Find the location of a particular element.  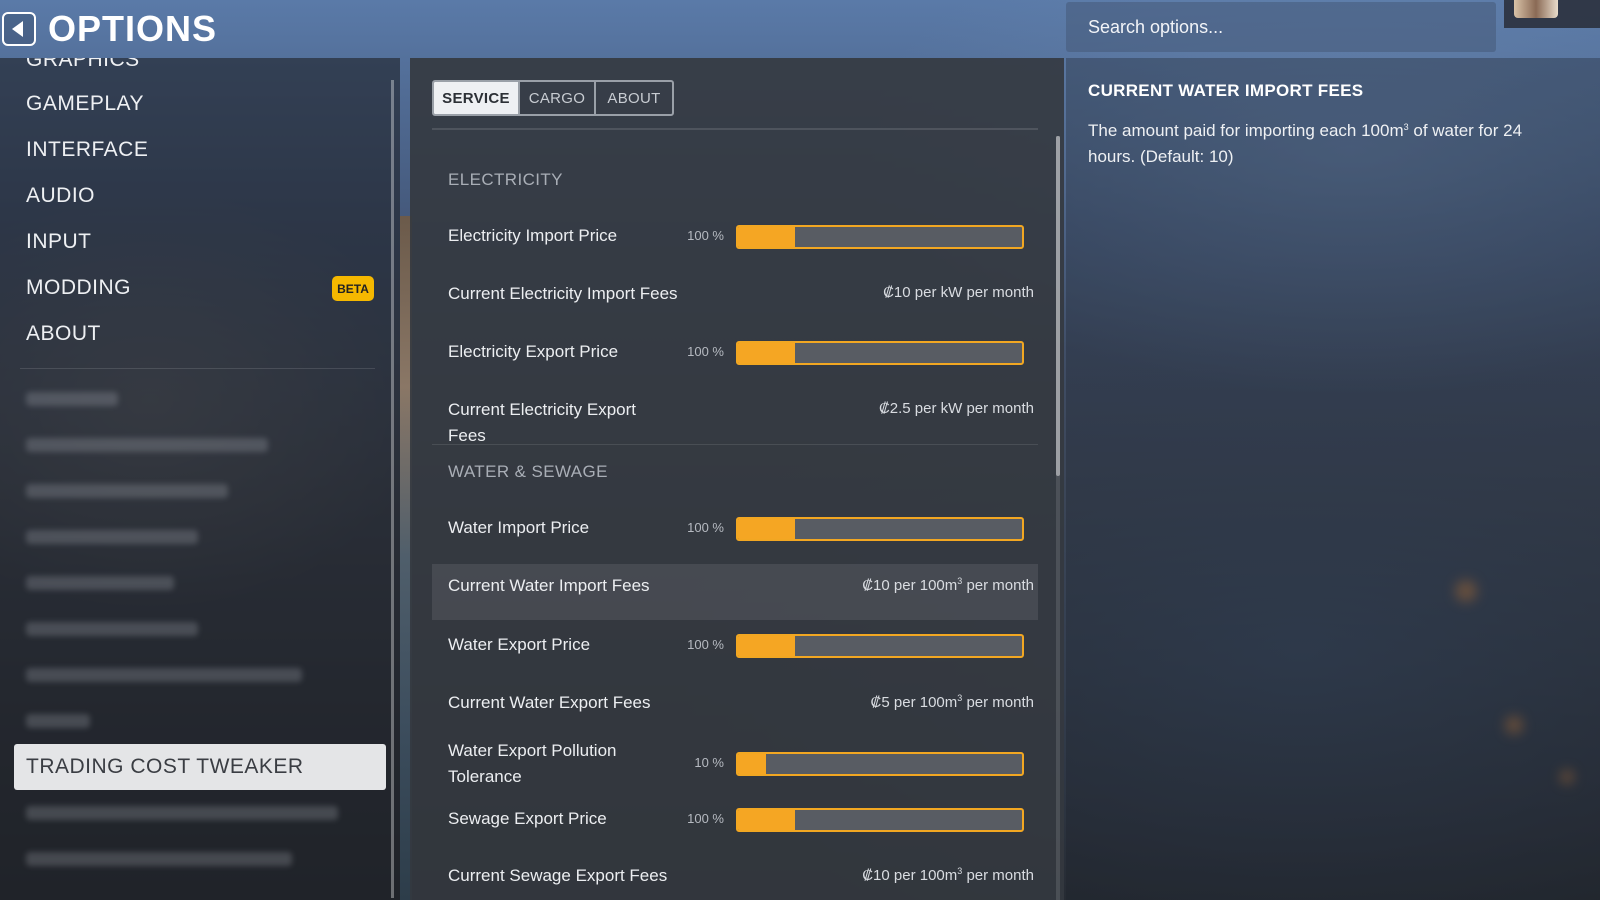

search-input is located at coordinates (1292, 27).